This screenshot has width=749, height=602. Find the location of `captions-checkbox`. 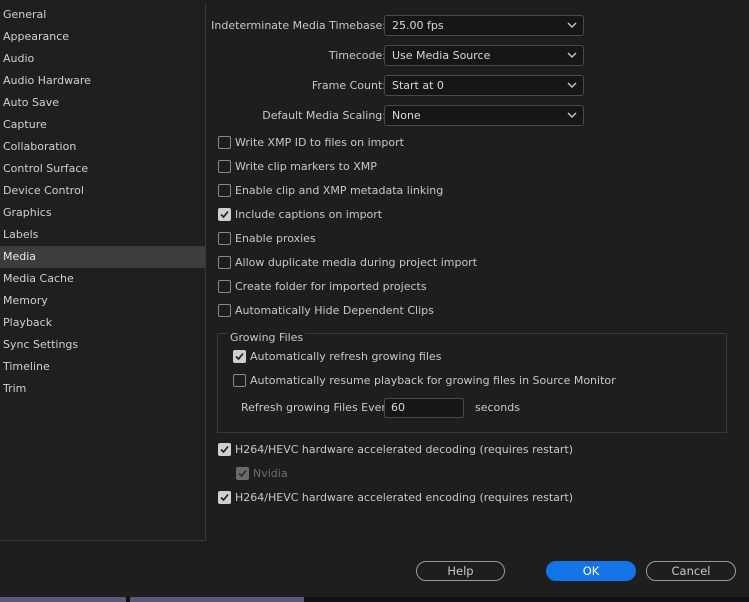

captions-checkbox is located at coordinates (224, 214).